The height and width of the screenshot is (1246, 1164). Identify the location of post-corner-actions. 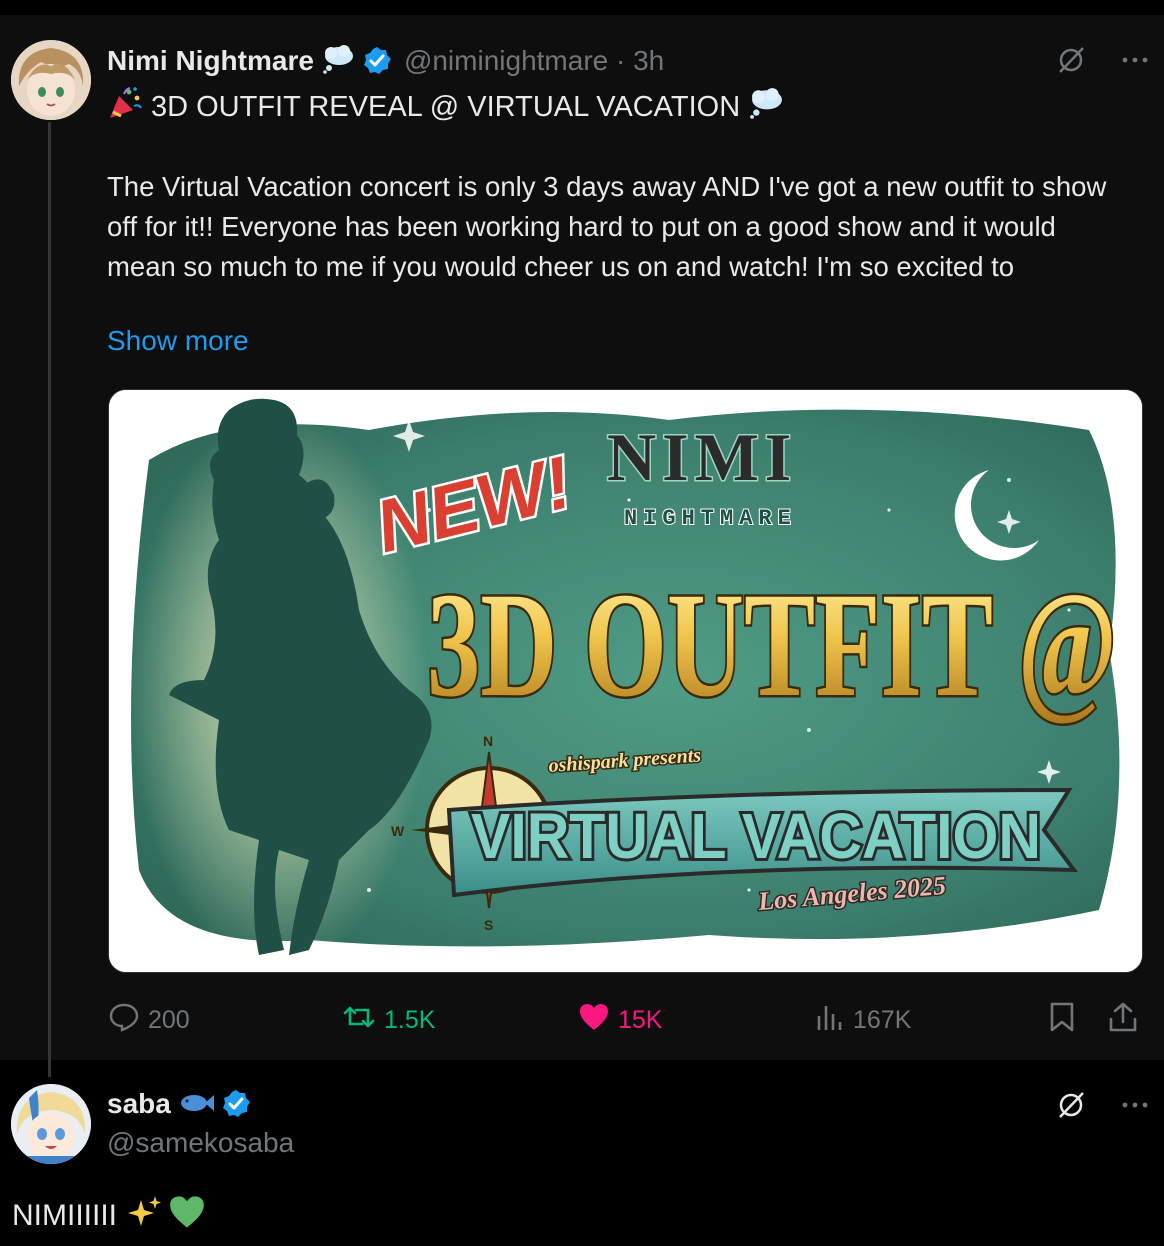
(1103, 62).